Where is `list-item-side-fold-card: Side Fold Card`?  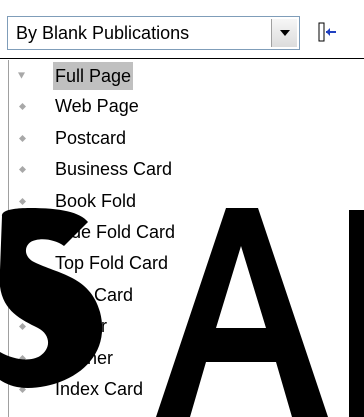 list-item-side-fold-card: Side Fold Card is located at coordinates (186, 232).